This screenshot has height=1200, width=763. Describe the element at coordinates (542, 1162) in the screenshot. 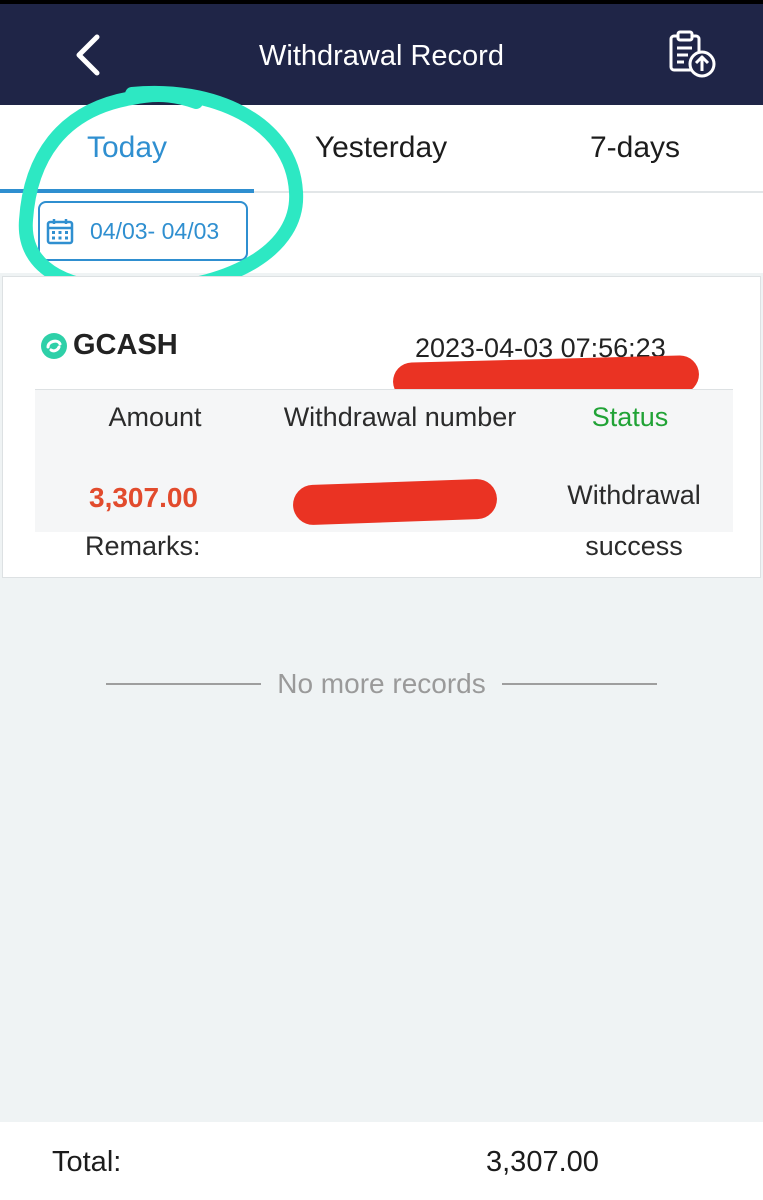

I see `total-value: 3,307.00` at that location.